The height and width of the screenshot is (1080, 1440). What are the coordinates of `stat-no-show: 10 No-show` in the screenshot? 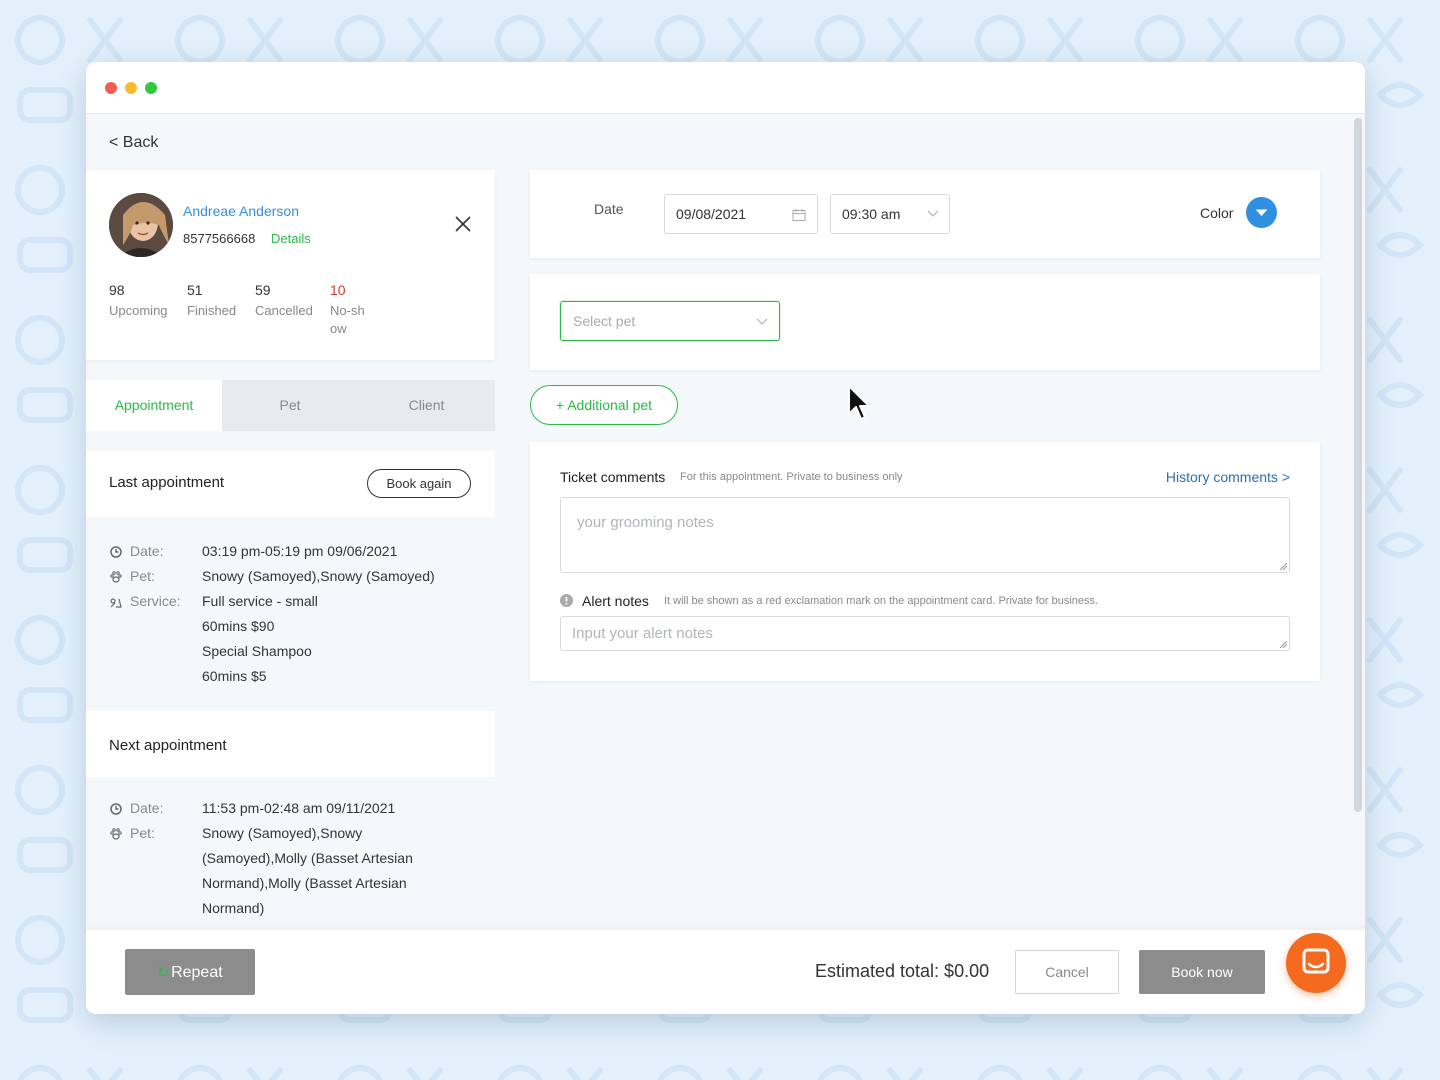 It's located at (350, 310).